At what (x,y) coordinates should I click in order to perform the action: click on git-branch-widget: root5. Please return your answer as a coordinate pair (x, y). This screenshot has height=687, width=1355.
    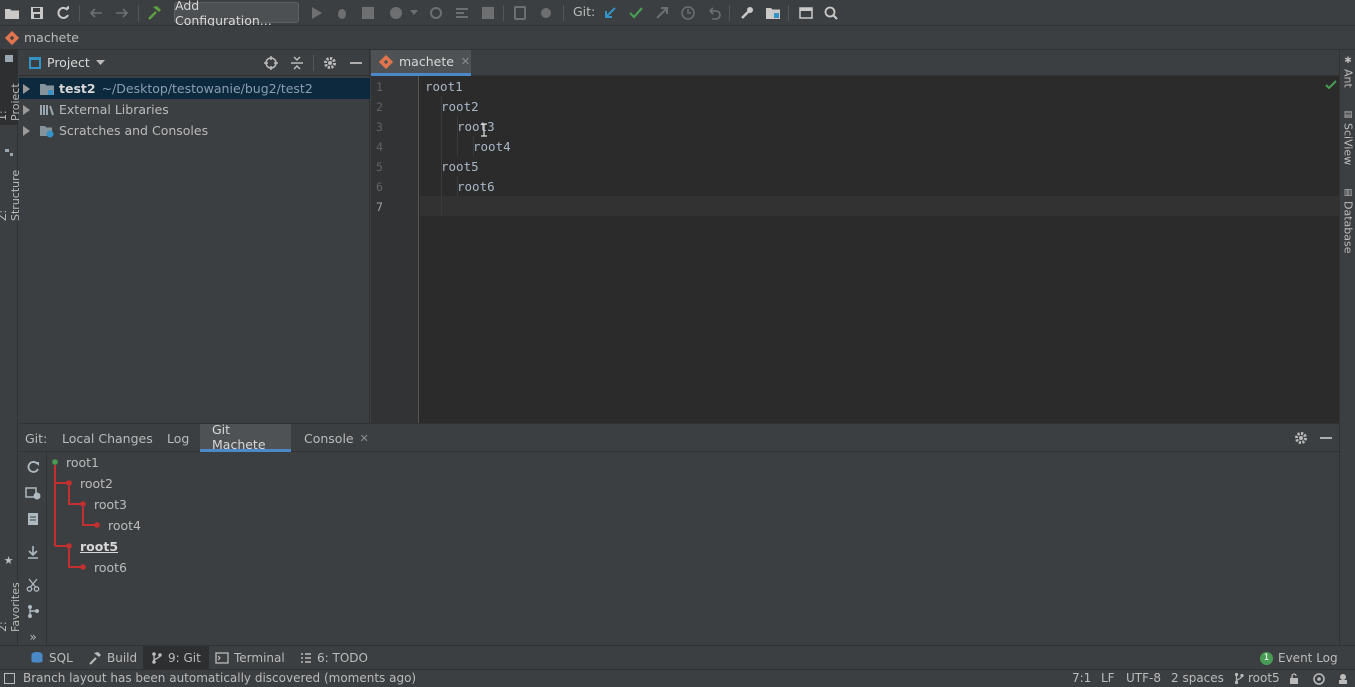
    Looking at the image, I should click on (1257, 678).